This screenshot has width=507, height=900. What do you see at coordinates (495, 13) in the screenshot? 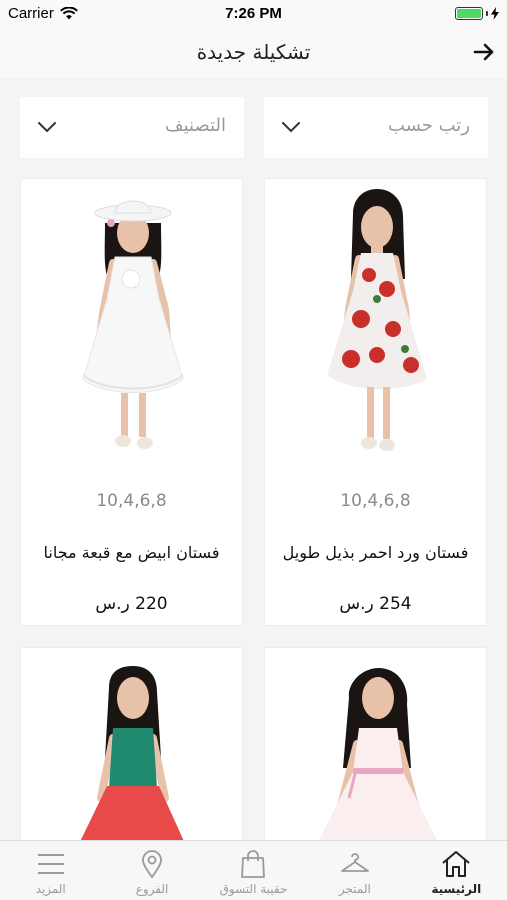
I see `charging-bolt-icon` at bounding box center [495, 13].